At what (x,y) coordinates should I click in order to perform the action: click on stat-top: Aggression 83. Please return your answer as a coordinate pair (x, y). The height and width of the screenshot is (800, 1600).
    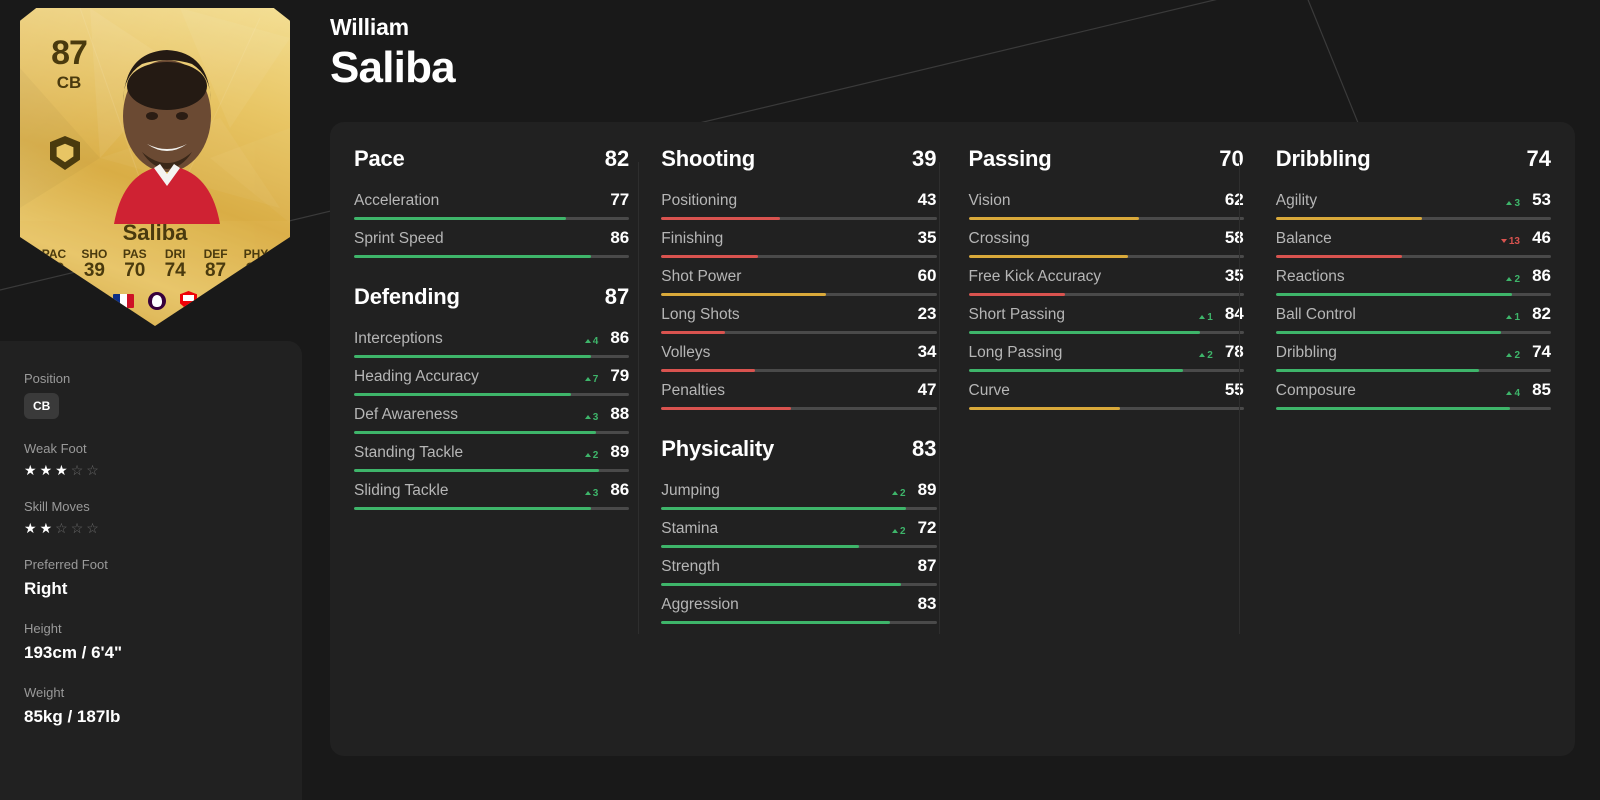
    Looking at the image, I should click on (798, 604).